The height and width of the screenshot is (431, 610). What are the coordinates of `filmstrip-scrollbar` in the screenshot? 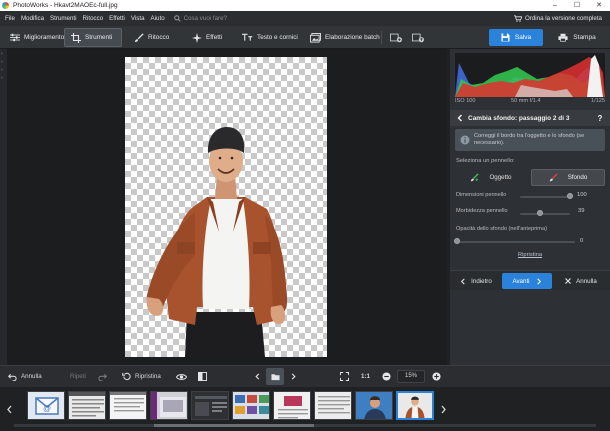 It's located at (305, 425).